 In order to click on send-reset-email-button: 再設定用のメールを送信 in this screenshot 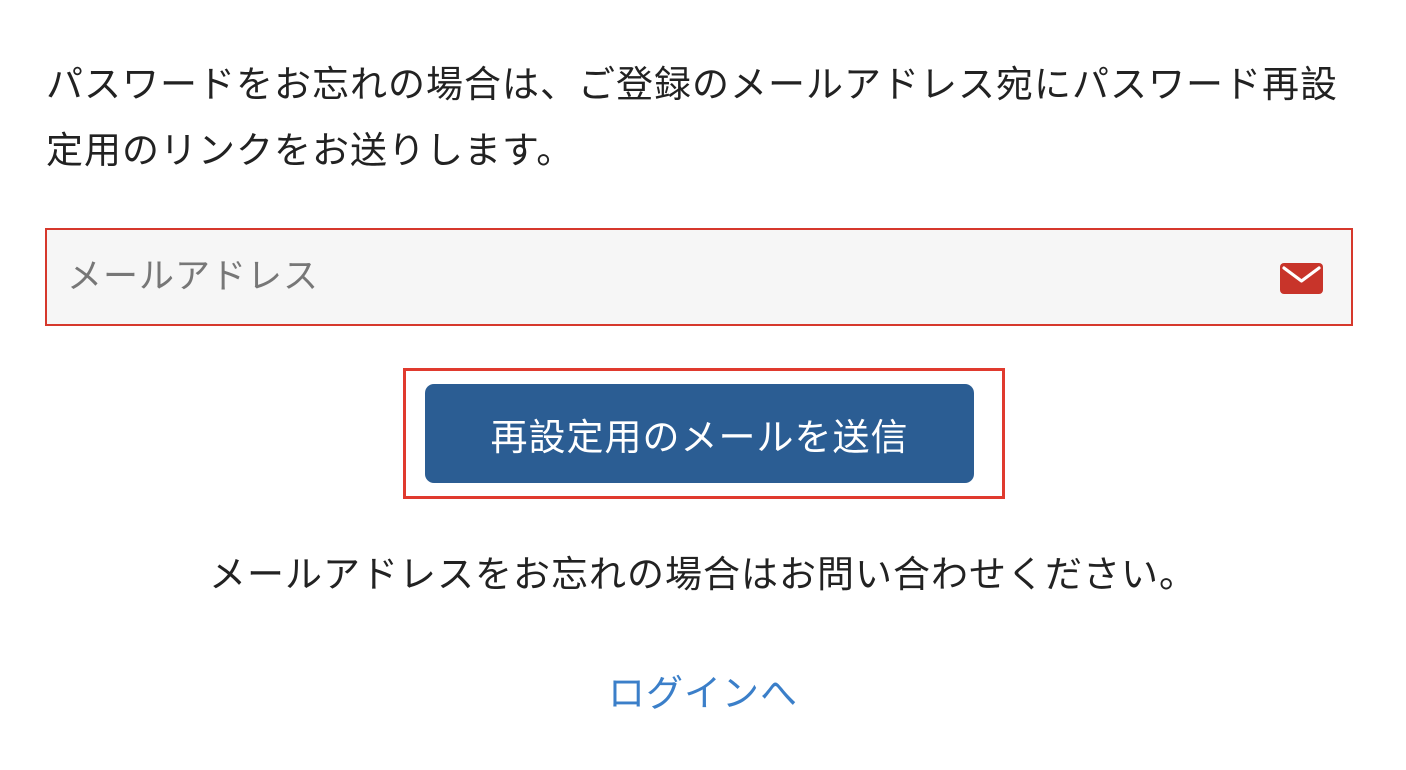, I will do `click(699, 433)`.